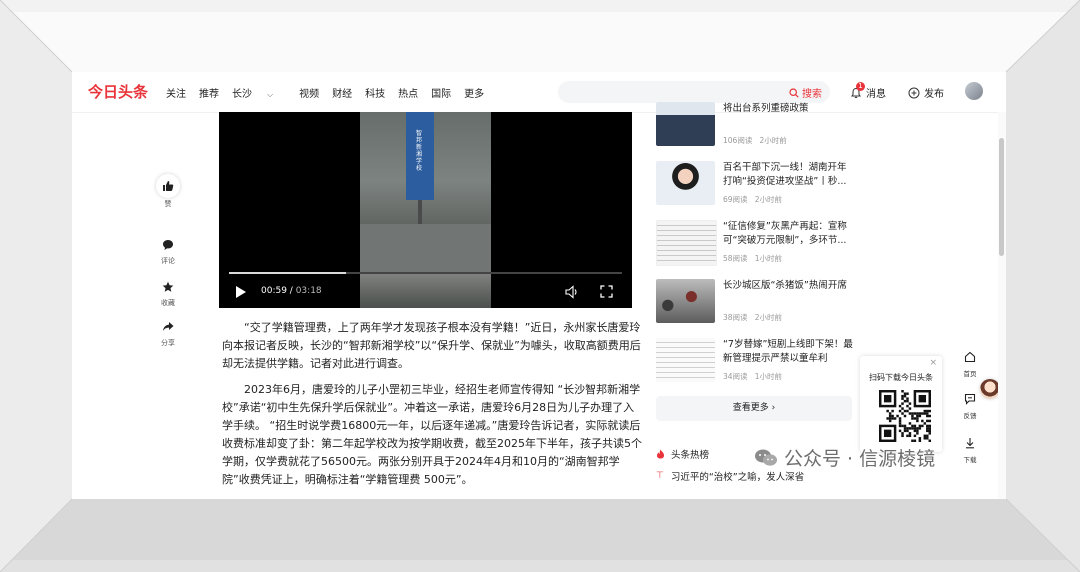  Describe the element at coordinates (270, 94) in the screenshot. I see `chevron-down-icon: ⌵` at that location.